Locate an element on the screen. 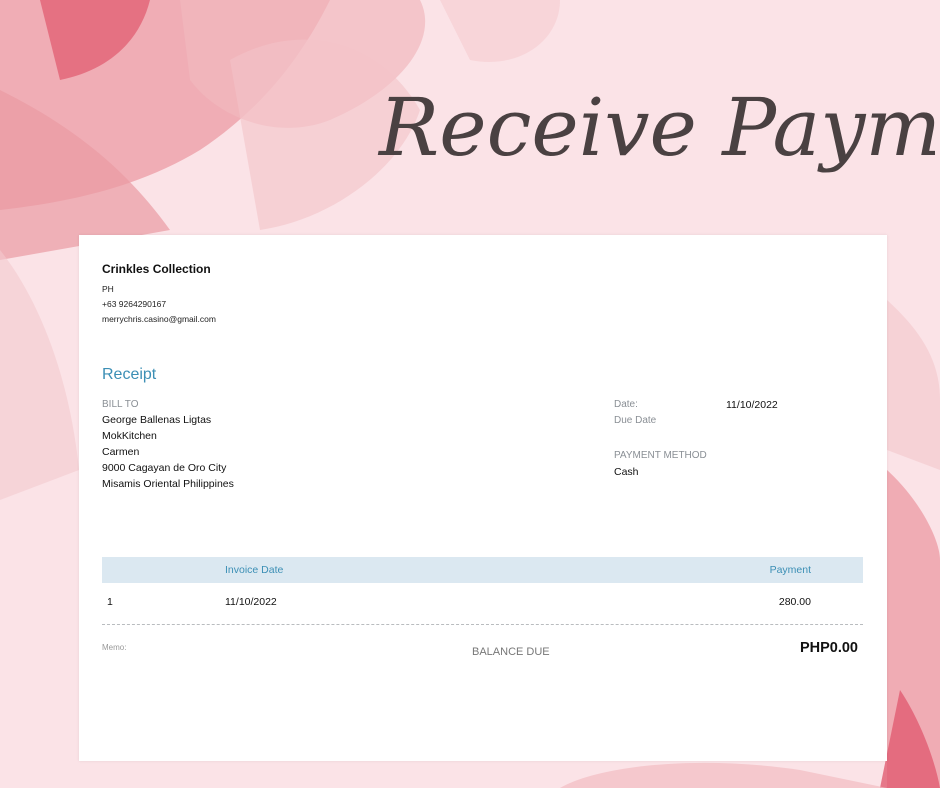  bill-to-line: George Ballenas Ligtas is located at coordinates (157, 420).